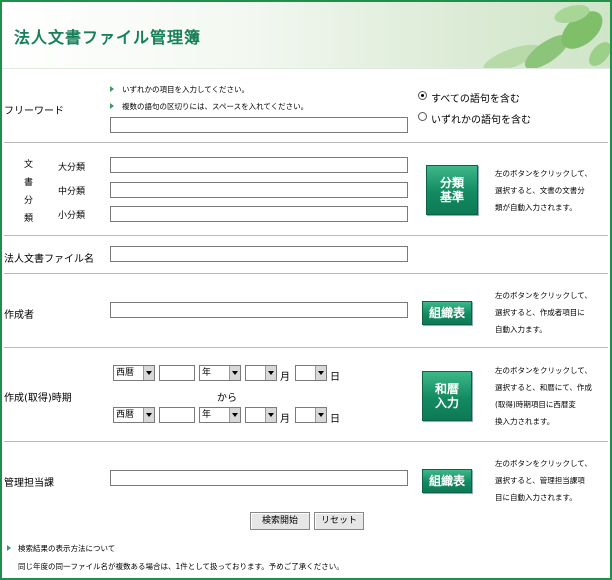 This screenshot has height=580, width=612. Describe the element at coordinates (447, 313) in the screenshot. I see `author-org-chart-button: 組織表` at that location.